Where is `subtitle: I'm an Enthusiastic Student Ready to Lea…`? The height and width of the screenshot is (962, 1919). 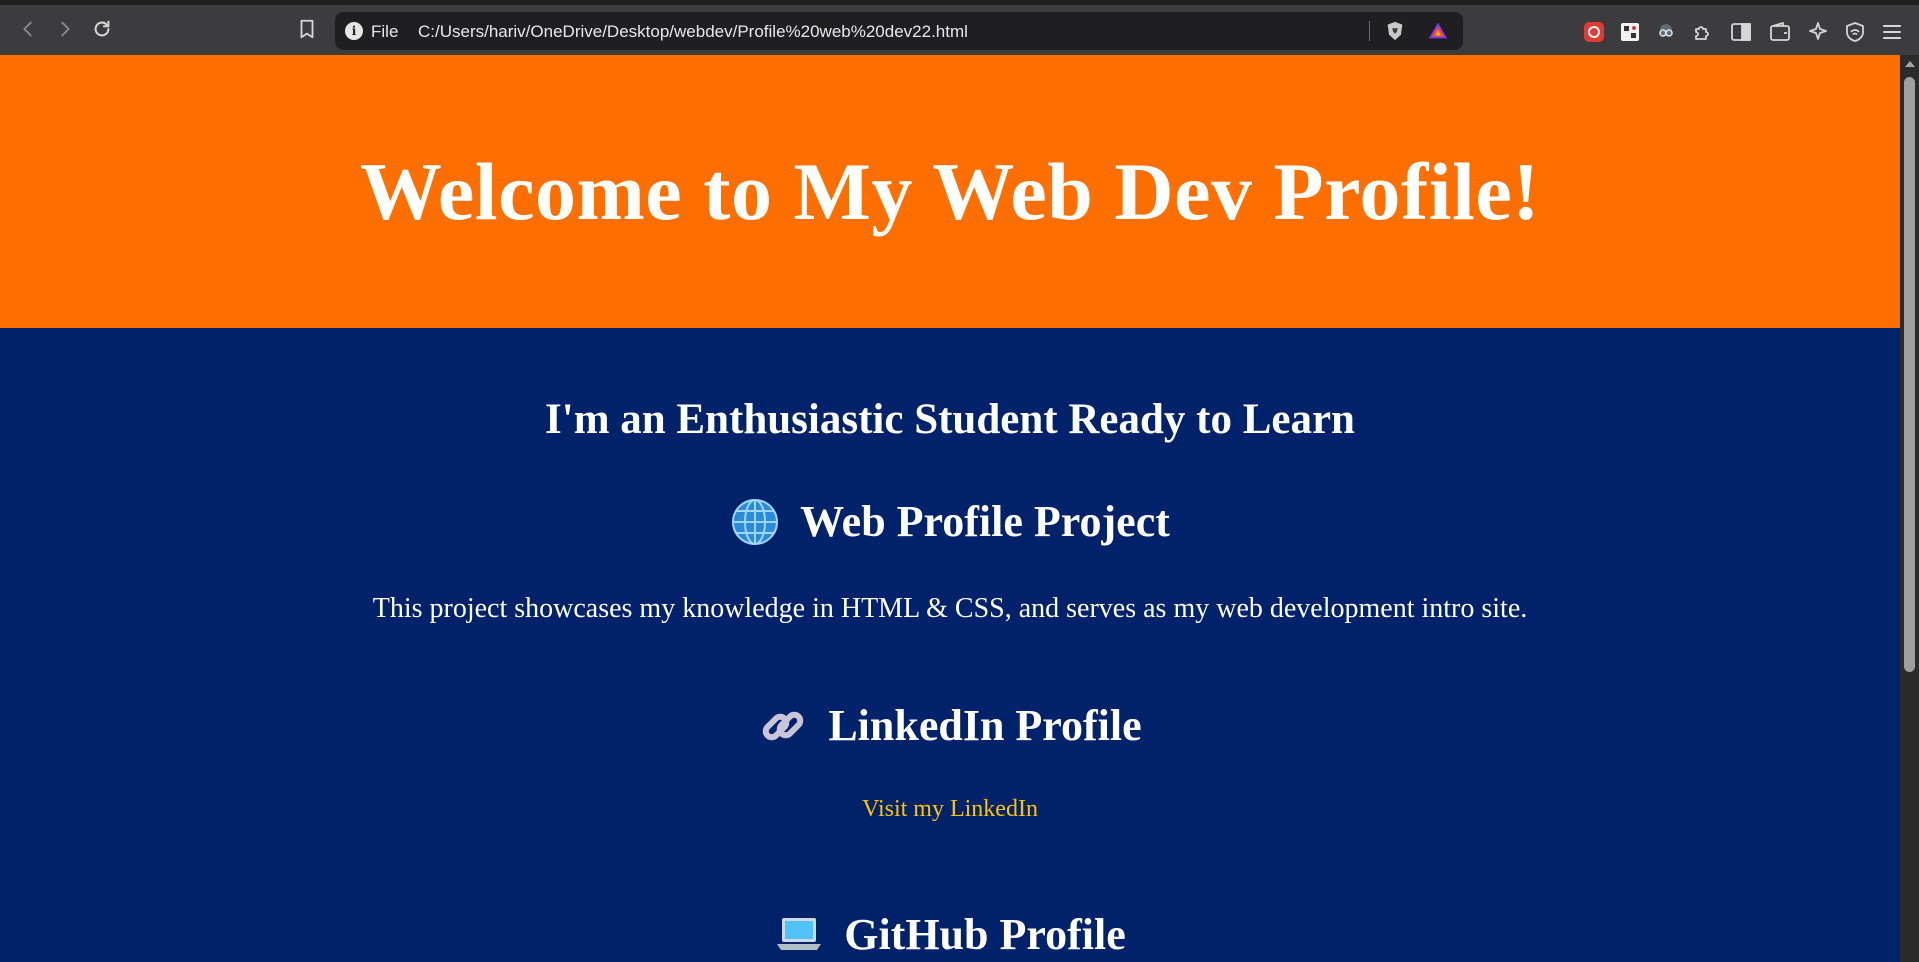
subtitle: I'm an Enthusiastic Student Ready to Lea… is located at coordinates (950, 419).